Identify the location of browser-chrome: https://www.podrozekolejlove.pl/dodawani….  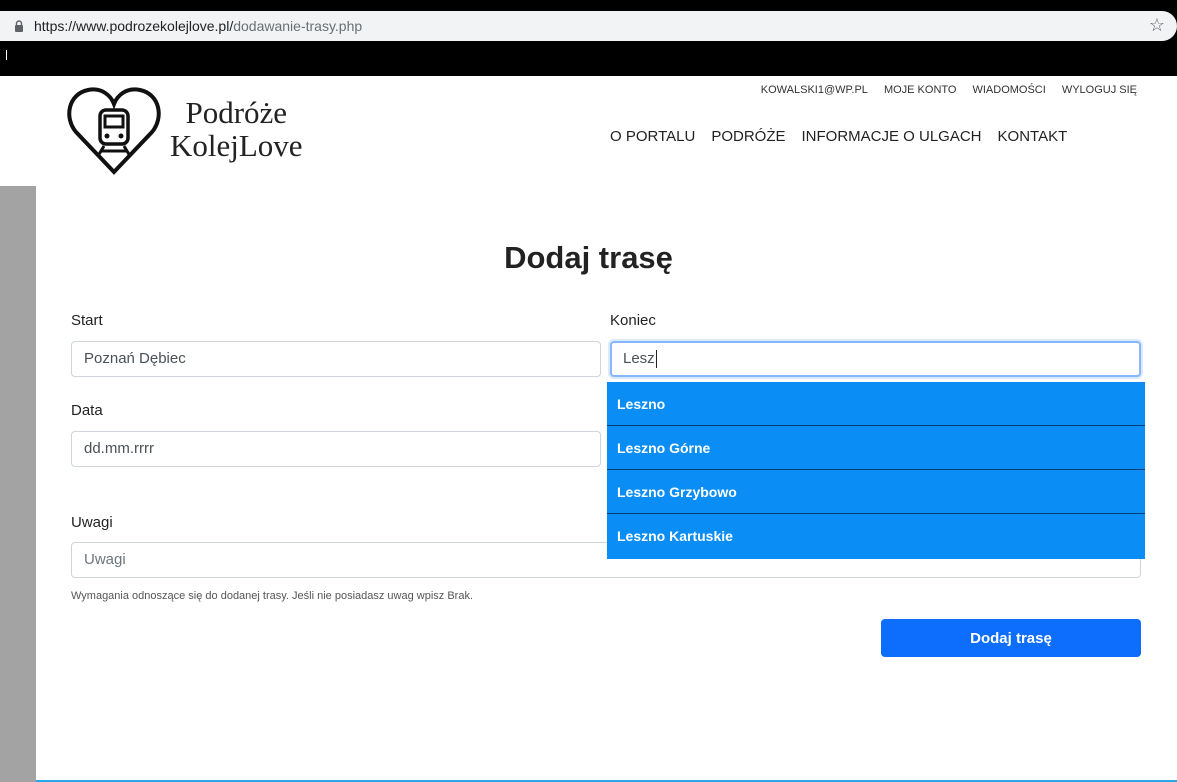
(588, 38).